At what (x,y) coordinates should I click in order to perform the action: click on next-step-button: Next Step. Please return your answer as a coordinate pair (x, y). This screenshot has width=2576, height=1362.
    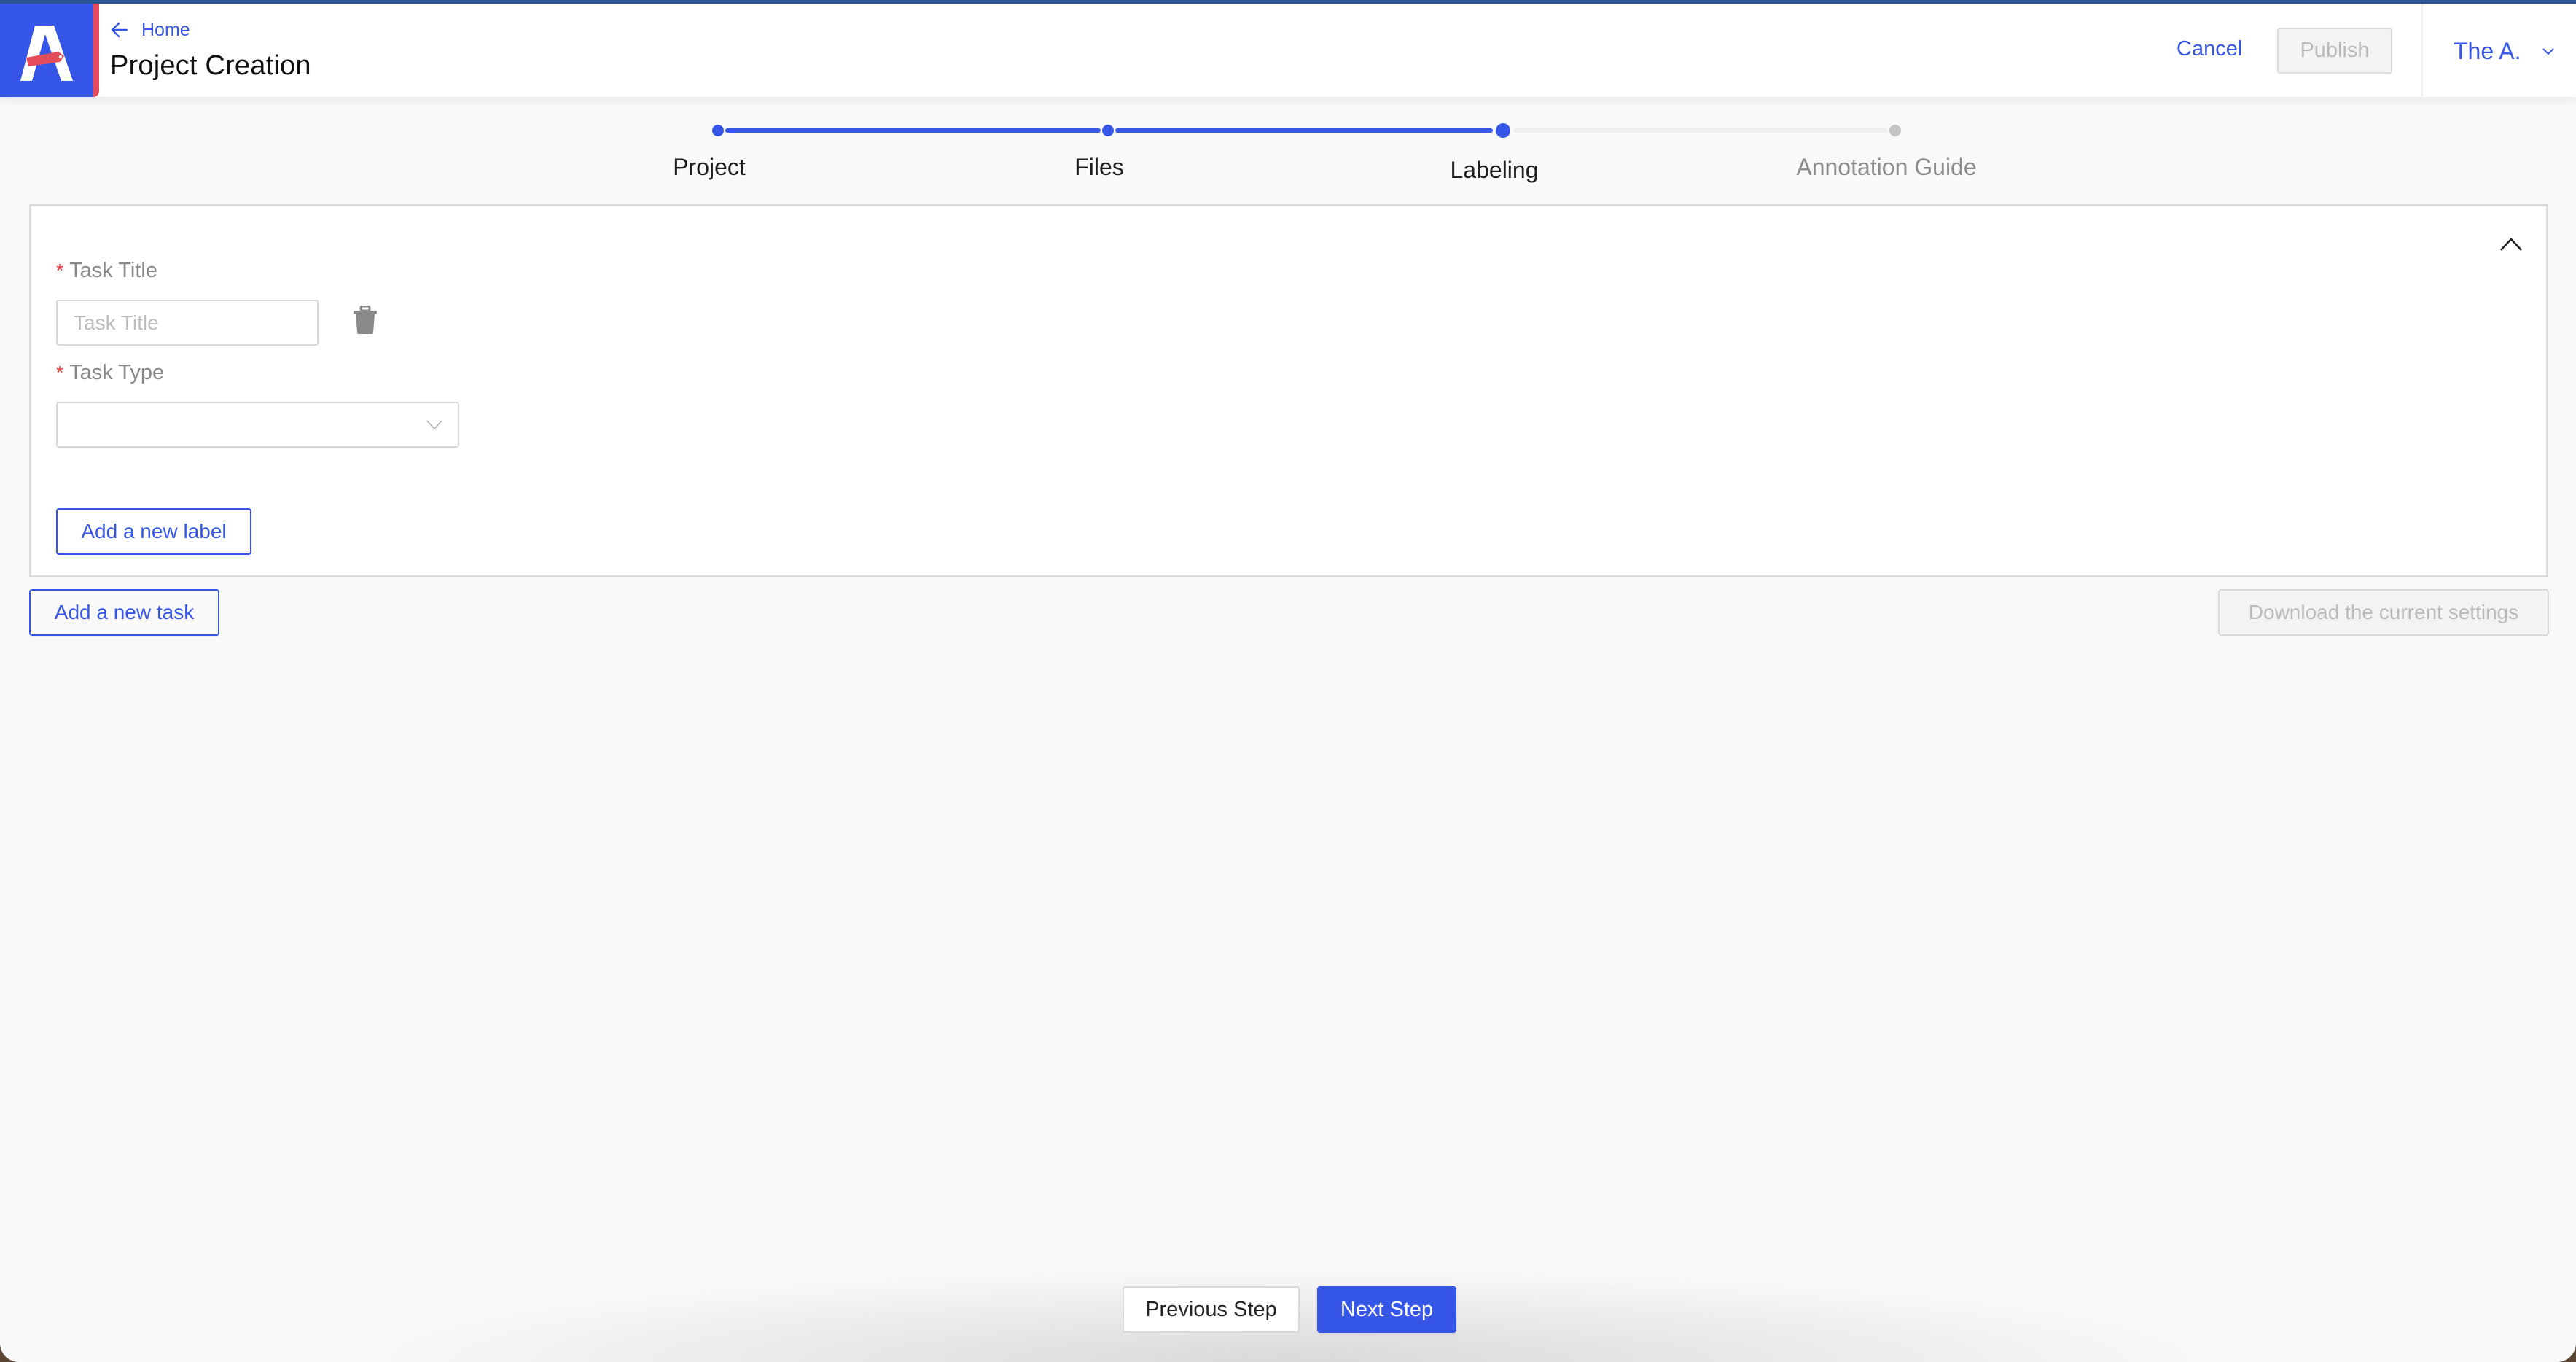
    Looking at the image, I should click on (1386, 1309).